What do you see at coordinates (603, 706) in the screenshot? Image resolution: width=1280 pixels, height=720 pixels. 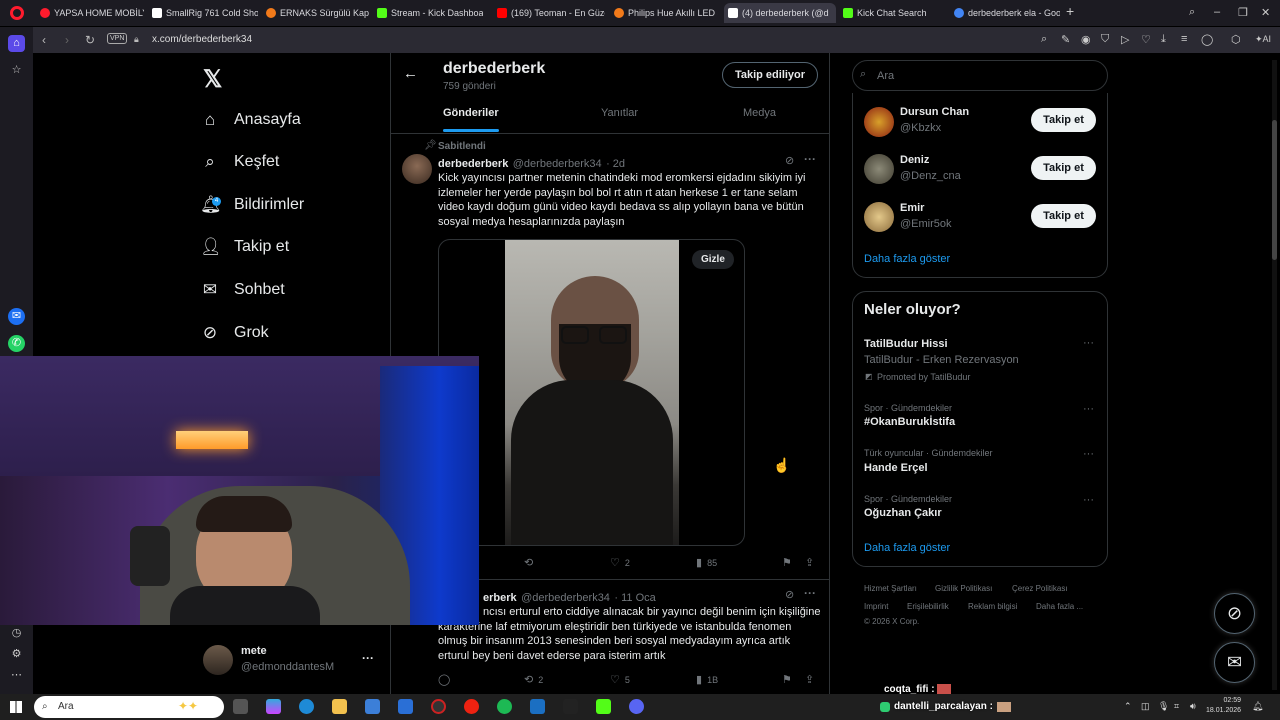 I see `kick-icon` at bounding box center [603, 706].